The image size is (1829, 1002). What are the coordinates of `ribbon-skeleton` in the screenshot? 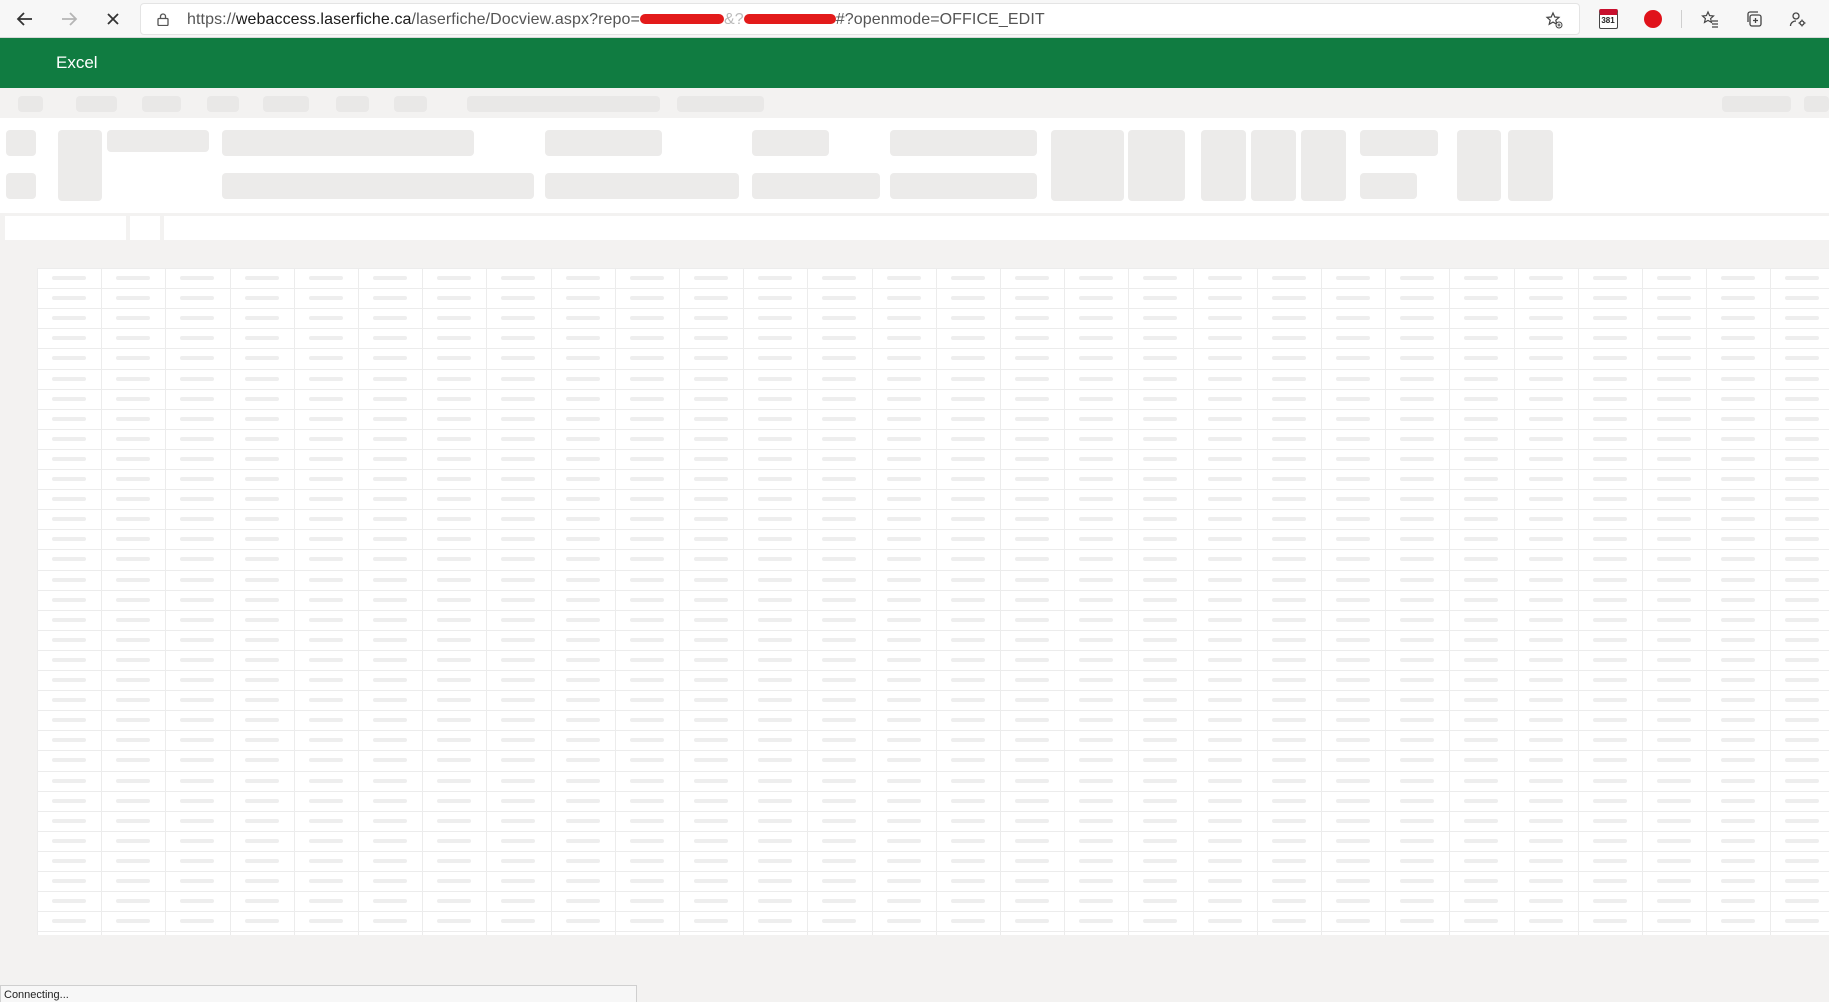 It's located at (914, 165).